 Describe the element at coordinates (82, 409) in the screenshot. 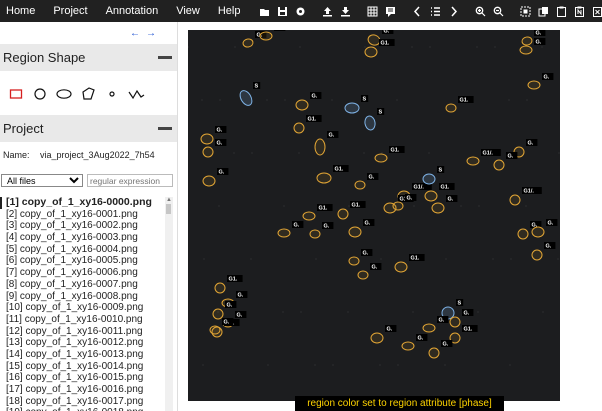

I see `file-list-item: [19] copy_of_1_xy16-0018.png` at that location.